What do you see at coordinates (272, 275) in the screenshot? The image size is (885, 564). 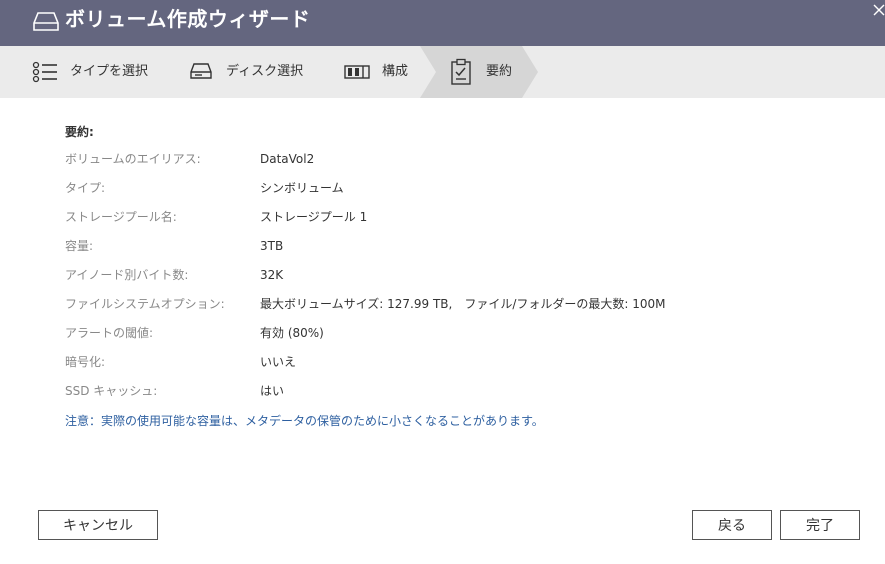 I see `summary-value: 32K` at bounding box center [272, 275].